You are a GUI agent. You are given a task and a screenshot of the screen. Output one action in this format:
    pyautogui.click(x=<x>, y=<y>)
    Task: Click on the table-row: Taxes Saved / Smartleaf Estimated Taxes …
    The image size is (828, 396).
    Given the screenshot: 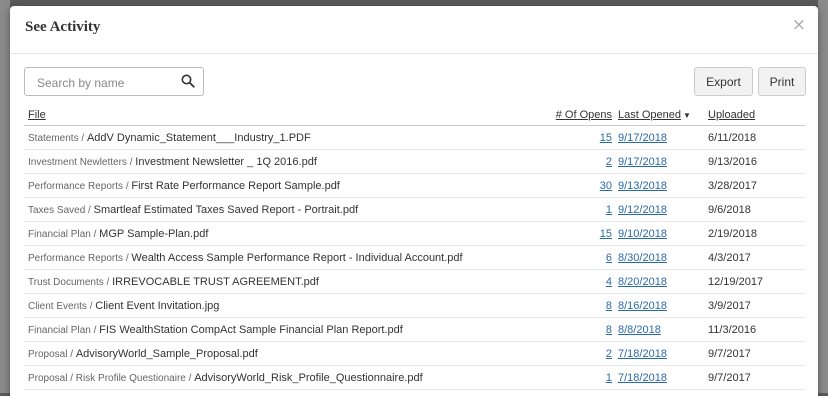 What is the action you would take?
    pyautogui.click(x=414, y=209)
    